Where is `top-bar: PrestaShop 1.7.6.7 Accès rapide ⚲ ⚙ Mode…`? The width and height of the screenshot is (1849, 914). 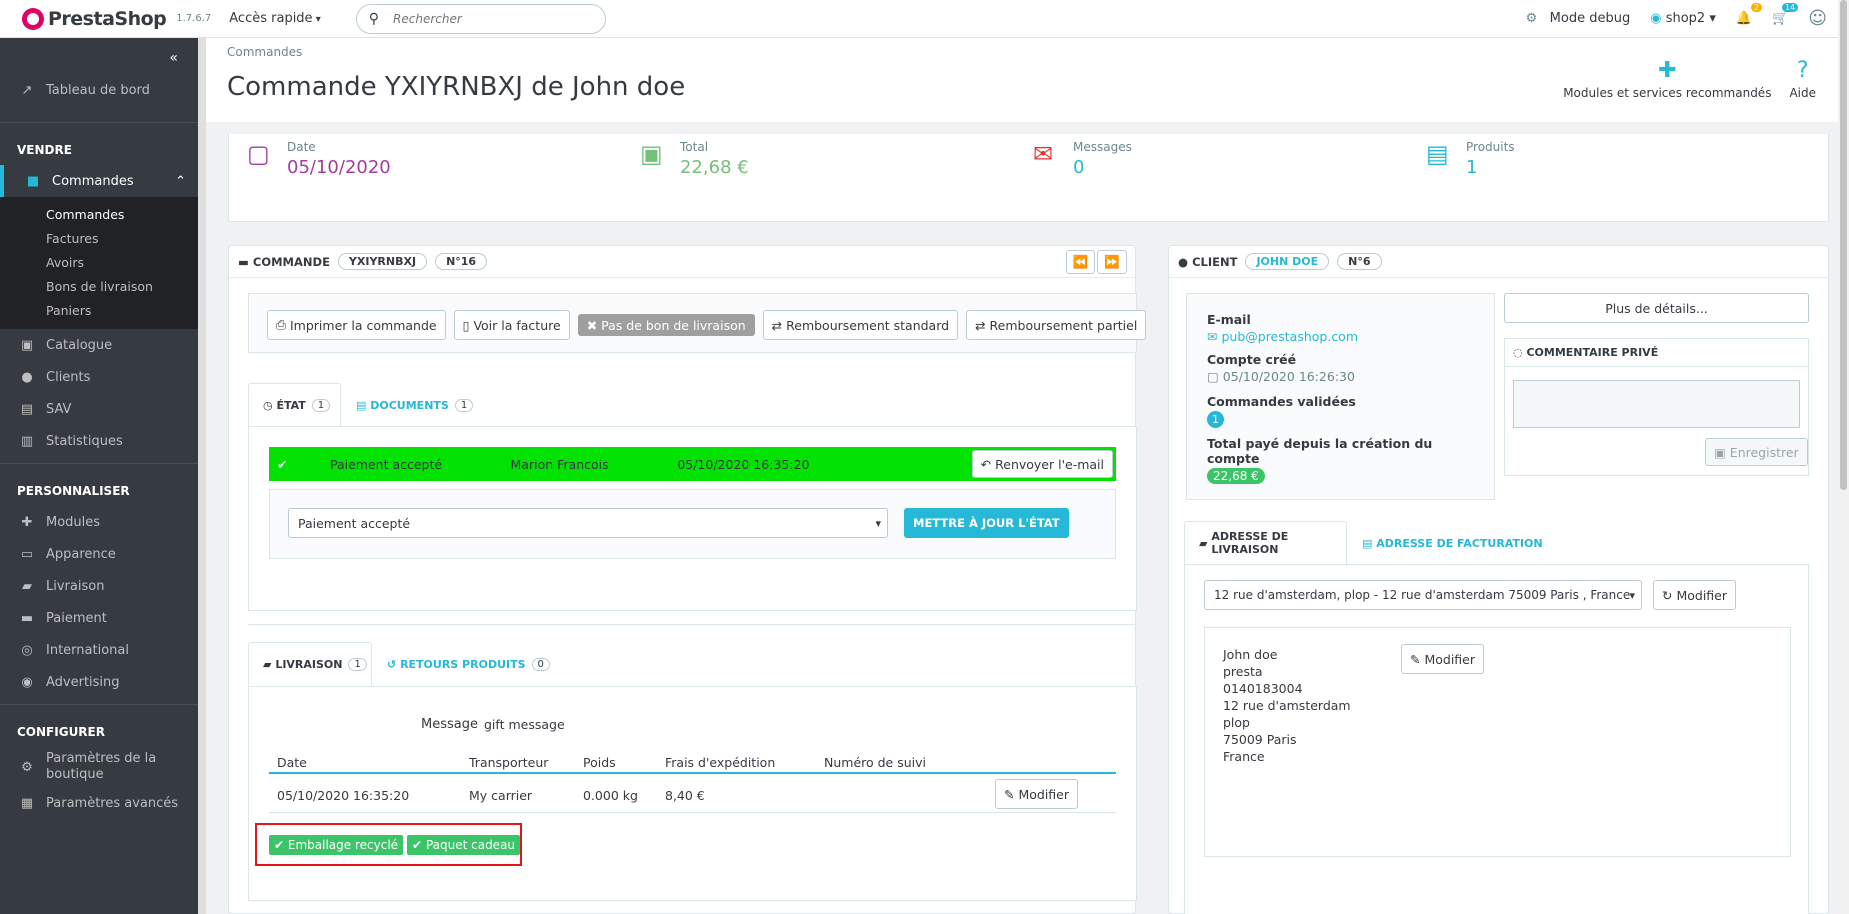 top-bar: PrestaShop 1.7.6.7 Accès rapide ⚲ ⚙ Mode… is located at coordinates (924, 19).